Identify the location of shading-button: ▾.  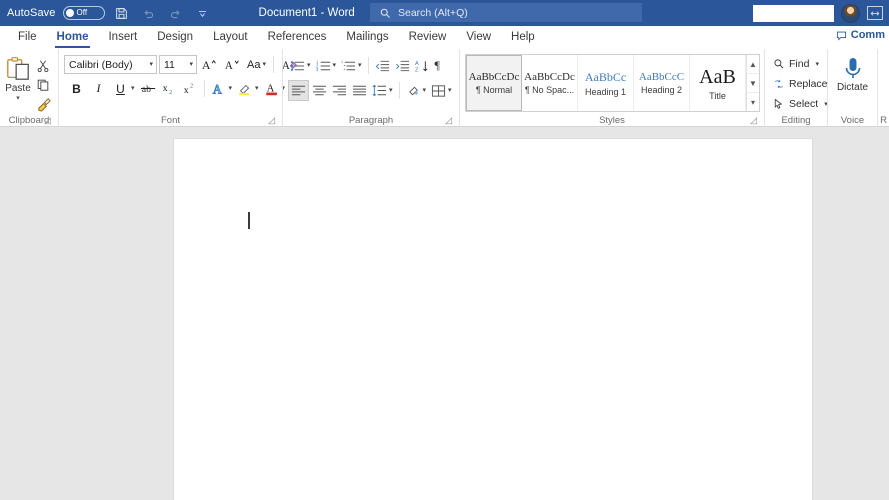
(416, 90).